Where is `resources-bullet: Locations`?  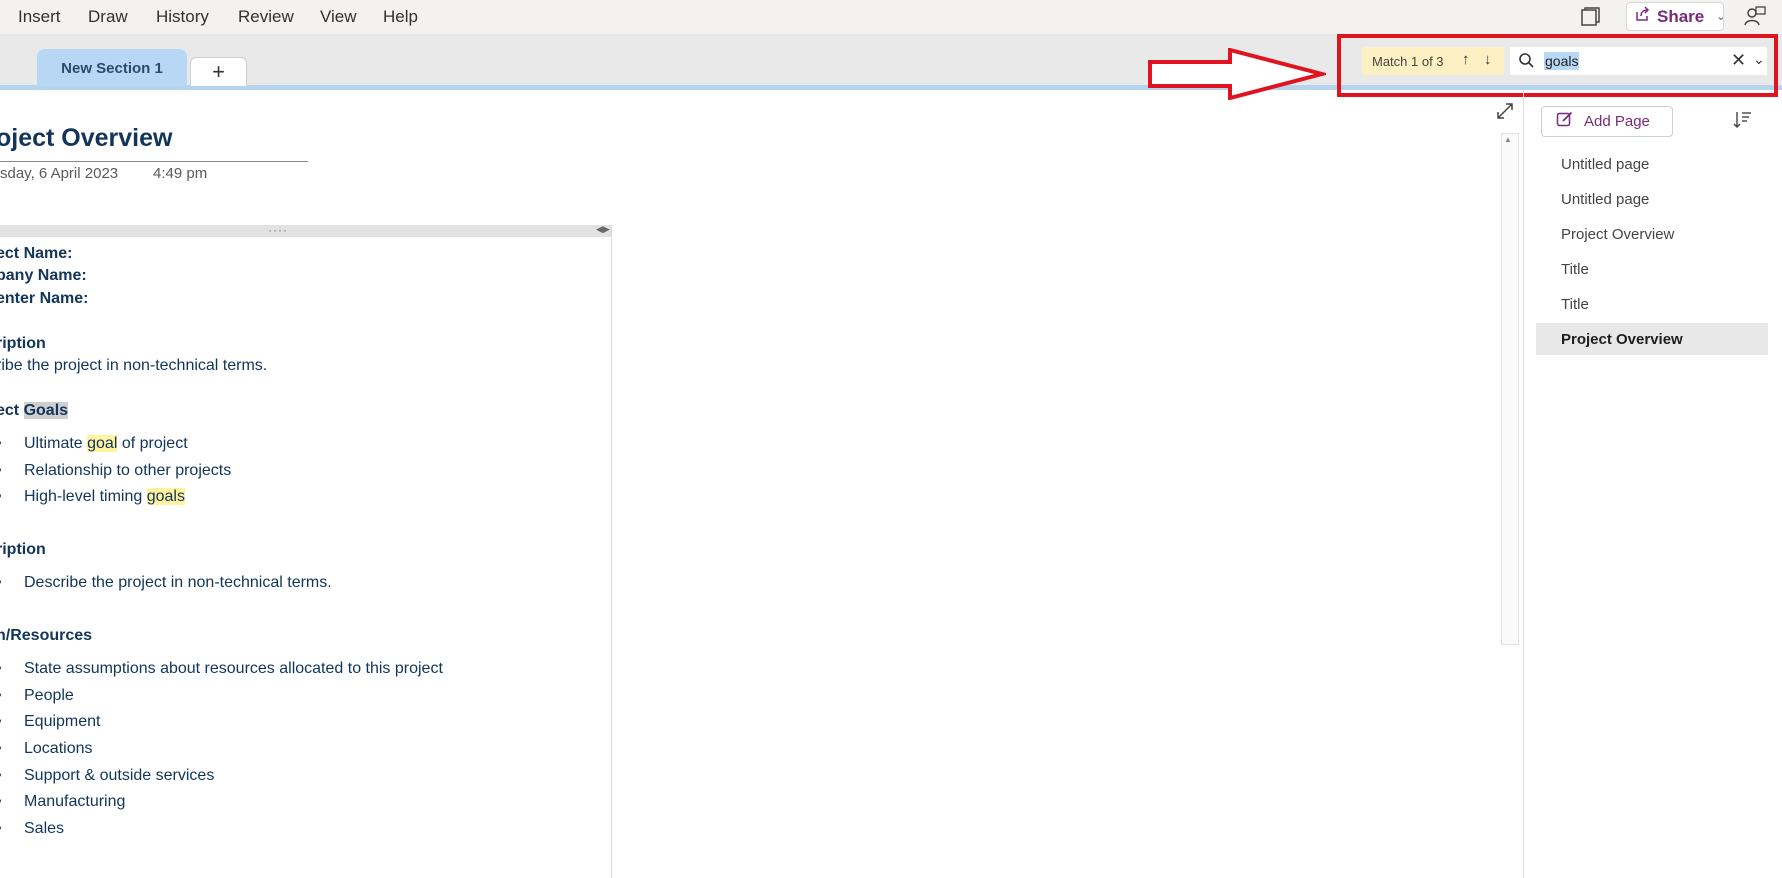
resources-bullet: Locations is located at coordinates (58, 749).